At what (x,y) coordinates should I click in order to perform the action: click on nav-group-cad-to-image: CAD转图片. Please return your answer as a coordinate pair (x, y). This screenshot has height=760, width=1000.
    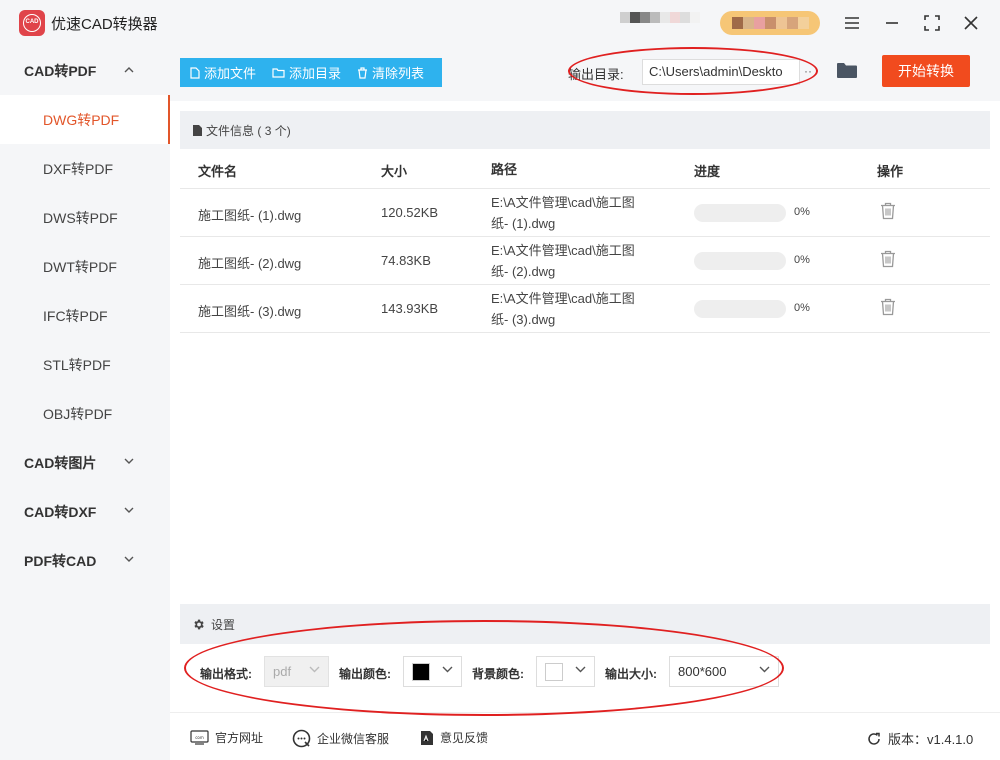
    Looking at the image, I should click on (85, 462).